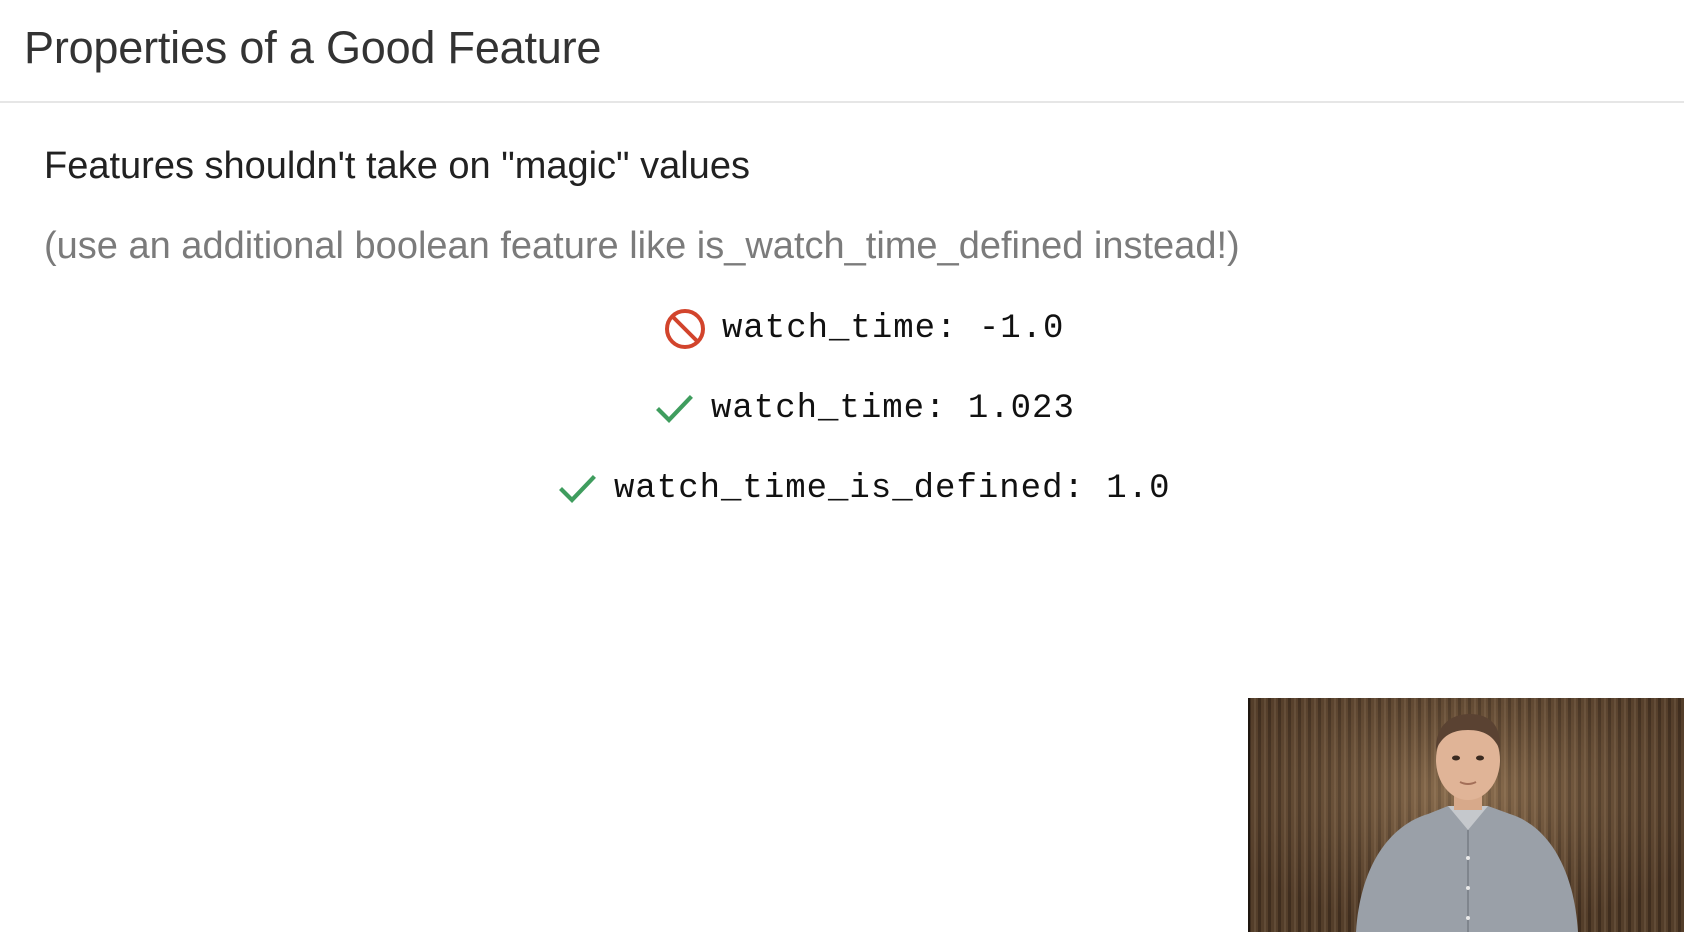 This screenshot has height=932, width=1684. Describe the element at coordinates (893, 409) in the screenshot. I see `example-code: watch_time: 1.023` at that location.